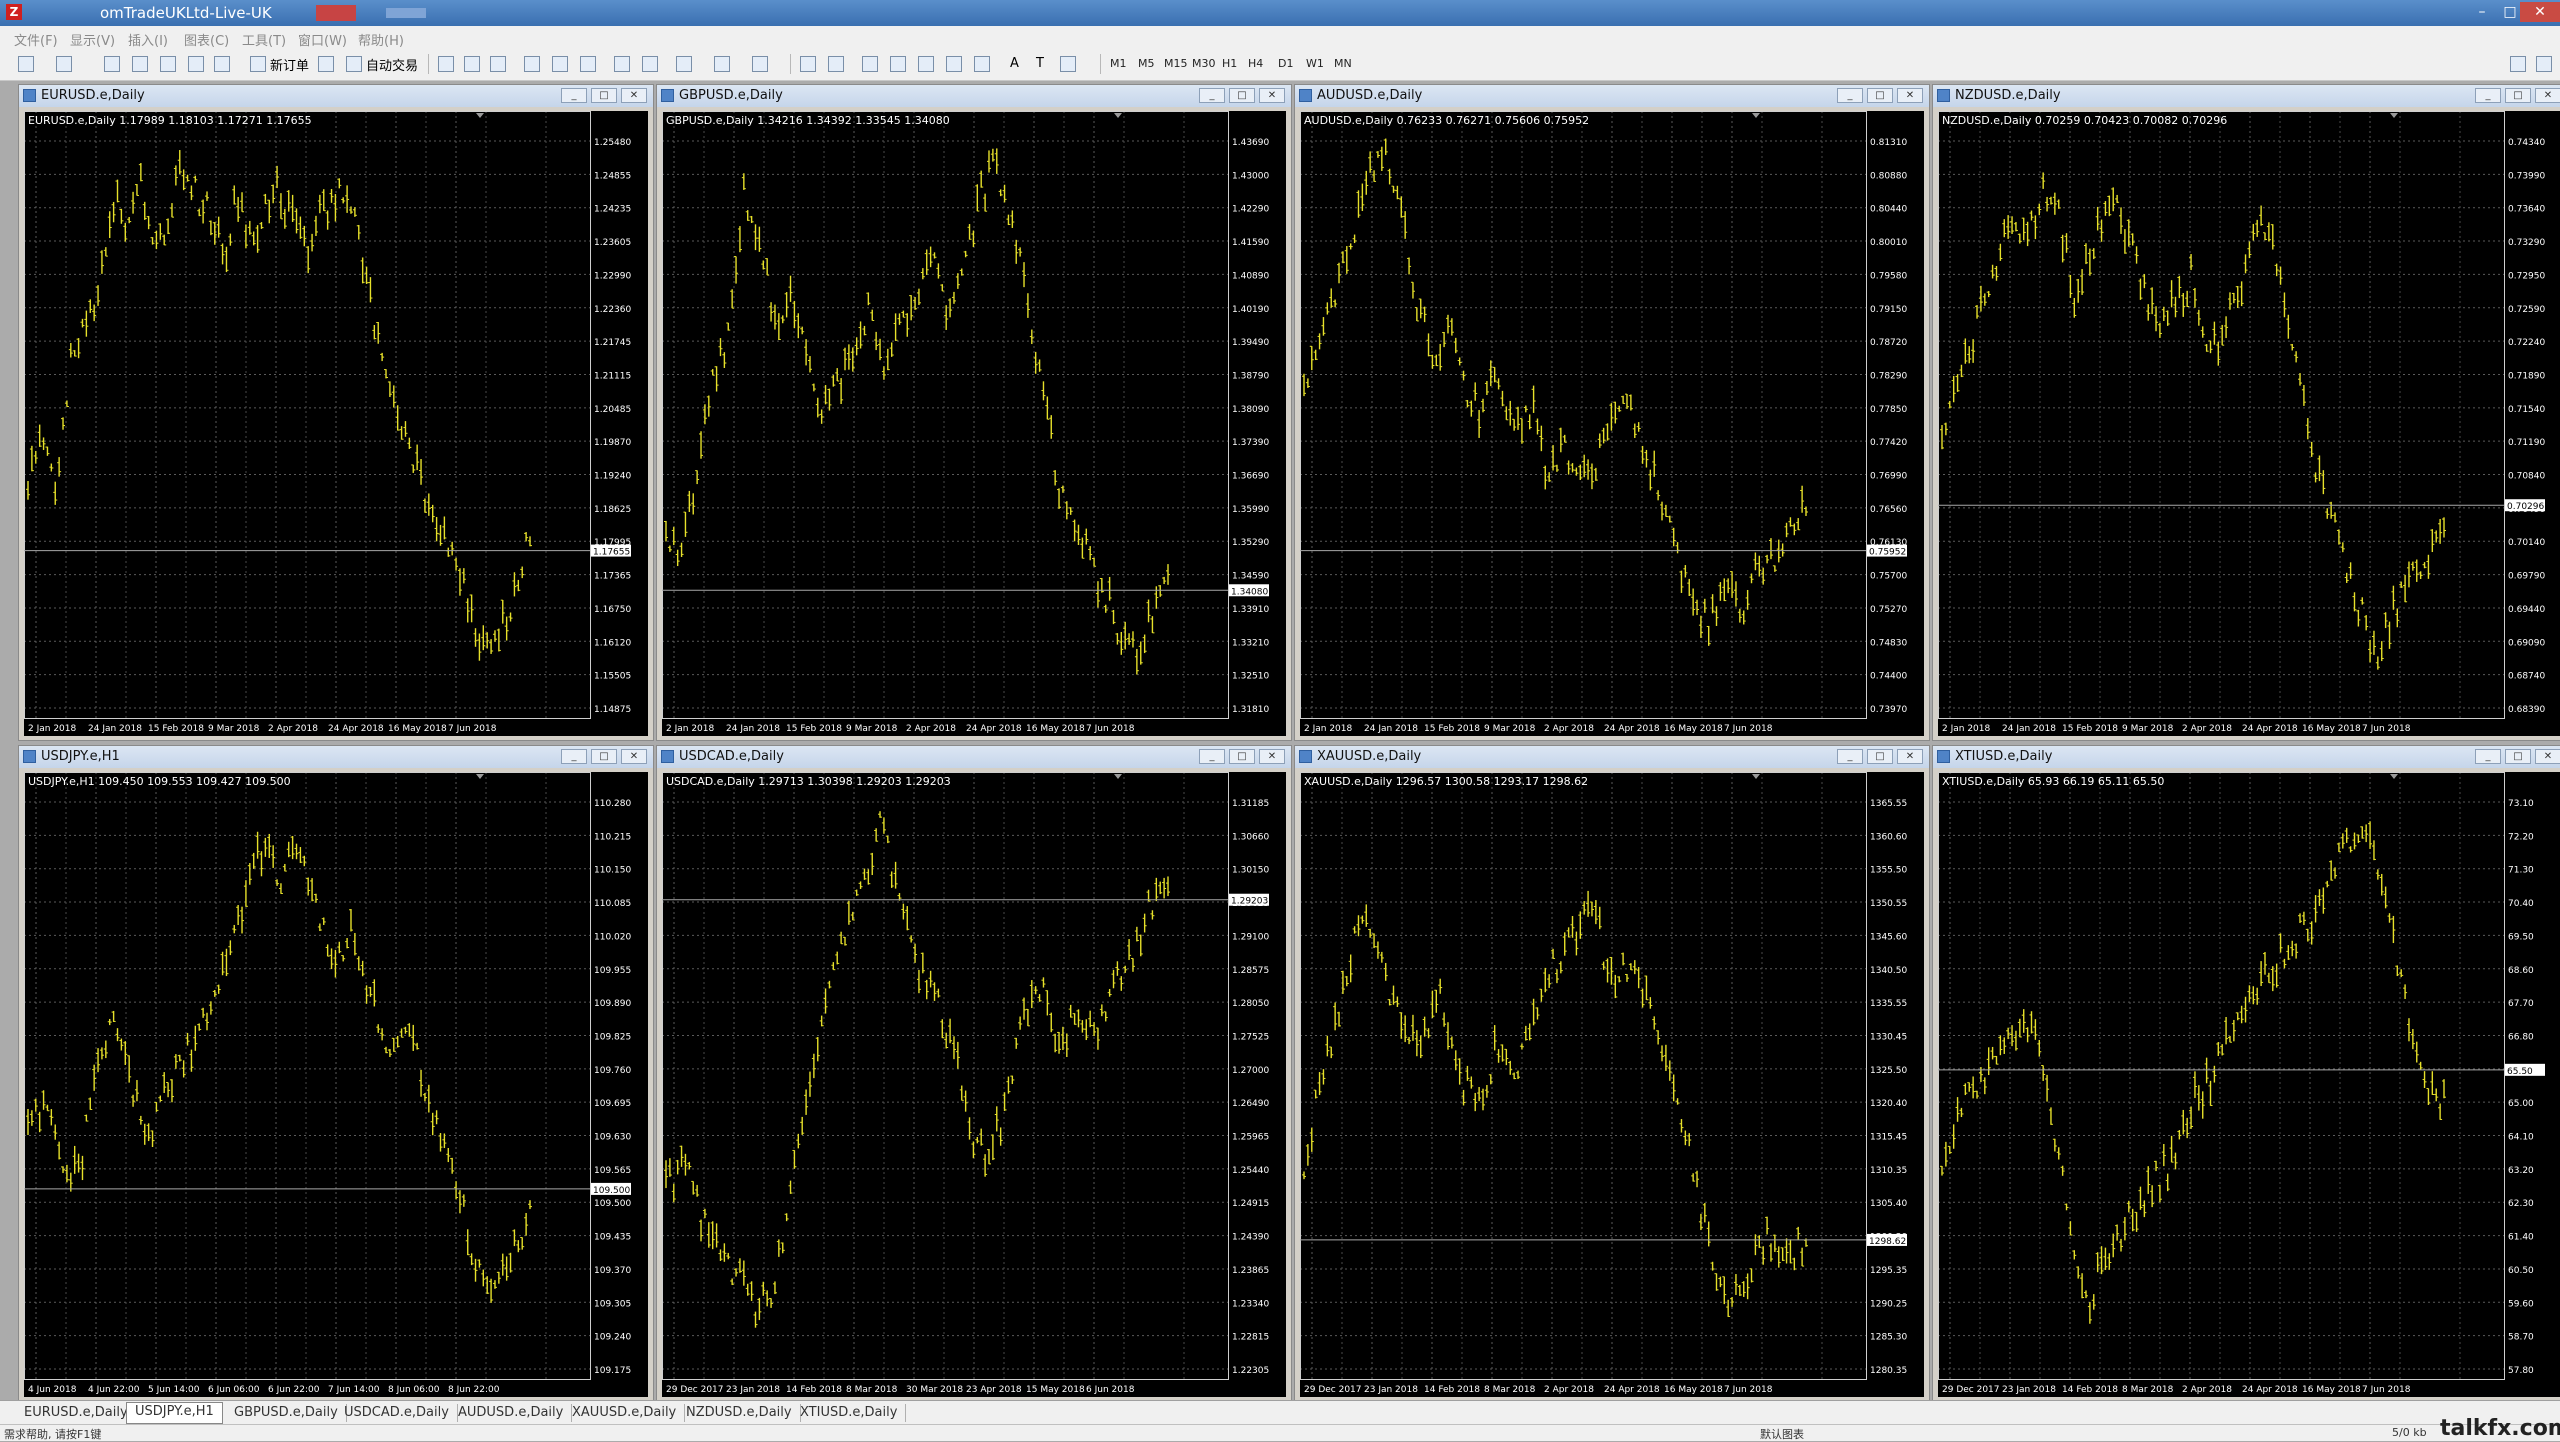  Describe the element at coordinates (2246, 757) in the screenshot. I see `chart-window-titlebar: XTIUSD.e,Daily _ □ ✕` at that location.